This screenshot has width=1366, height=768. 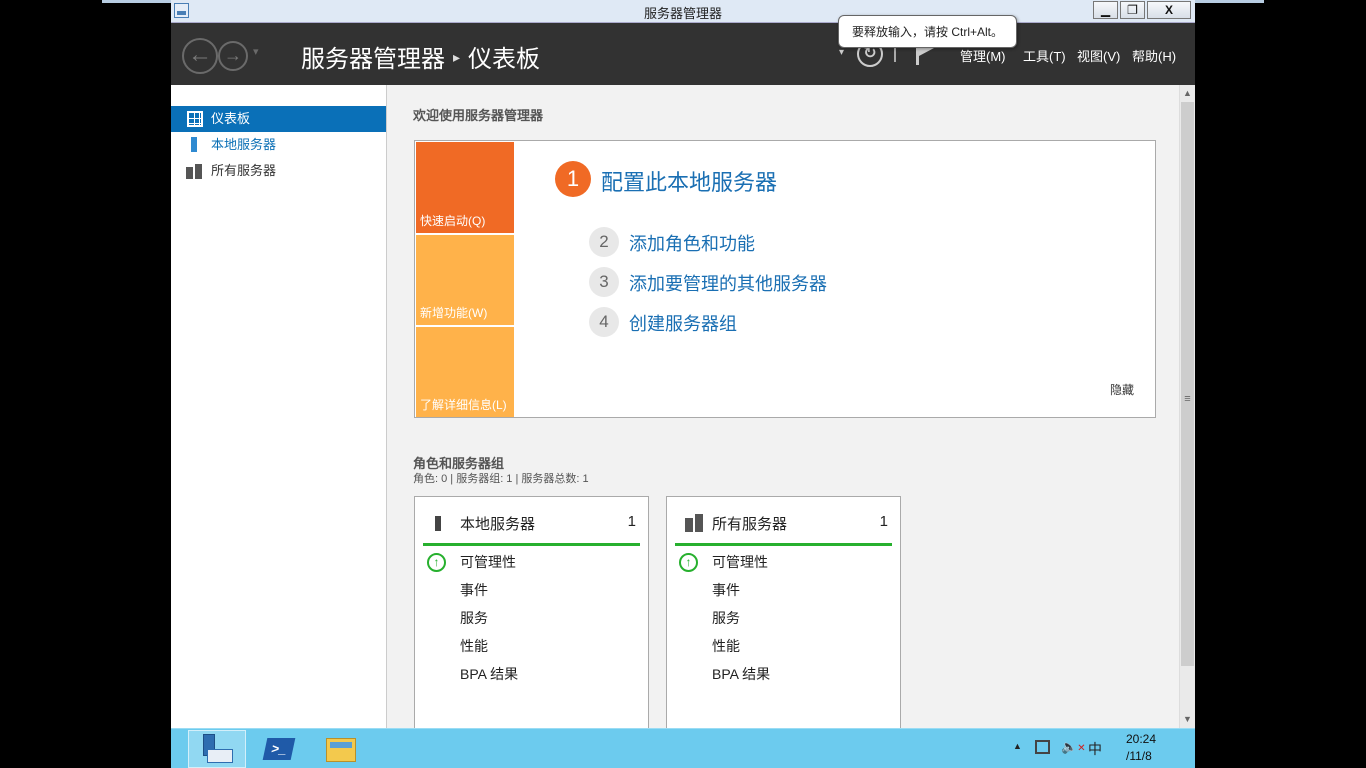 What do you see at coordinates (1105, 10) in the screenshot?
I see `minimize-button: ▁` at bounding box center [1105, 10].